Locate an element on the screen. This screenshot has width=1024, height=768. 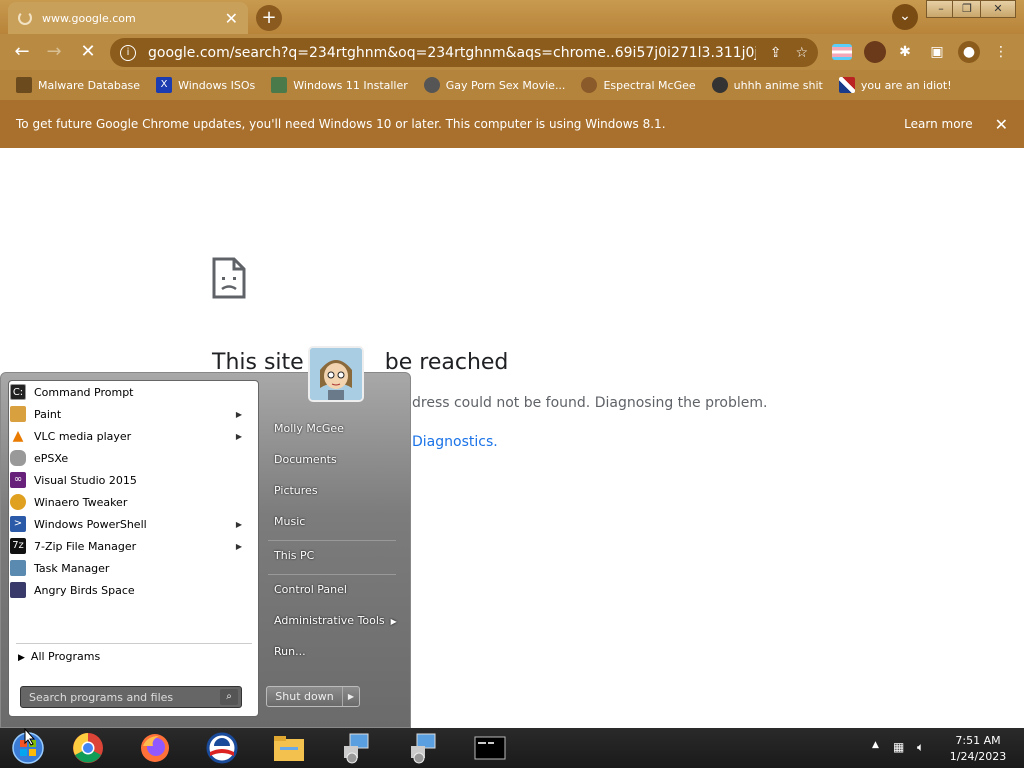
extensions-icon: ✱ is located at coordinates (905, 52).